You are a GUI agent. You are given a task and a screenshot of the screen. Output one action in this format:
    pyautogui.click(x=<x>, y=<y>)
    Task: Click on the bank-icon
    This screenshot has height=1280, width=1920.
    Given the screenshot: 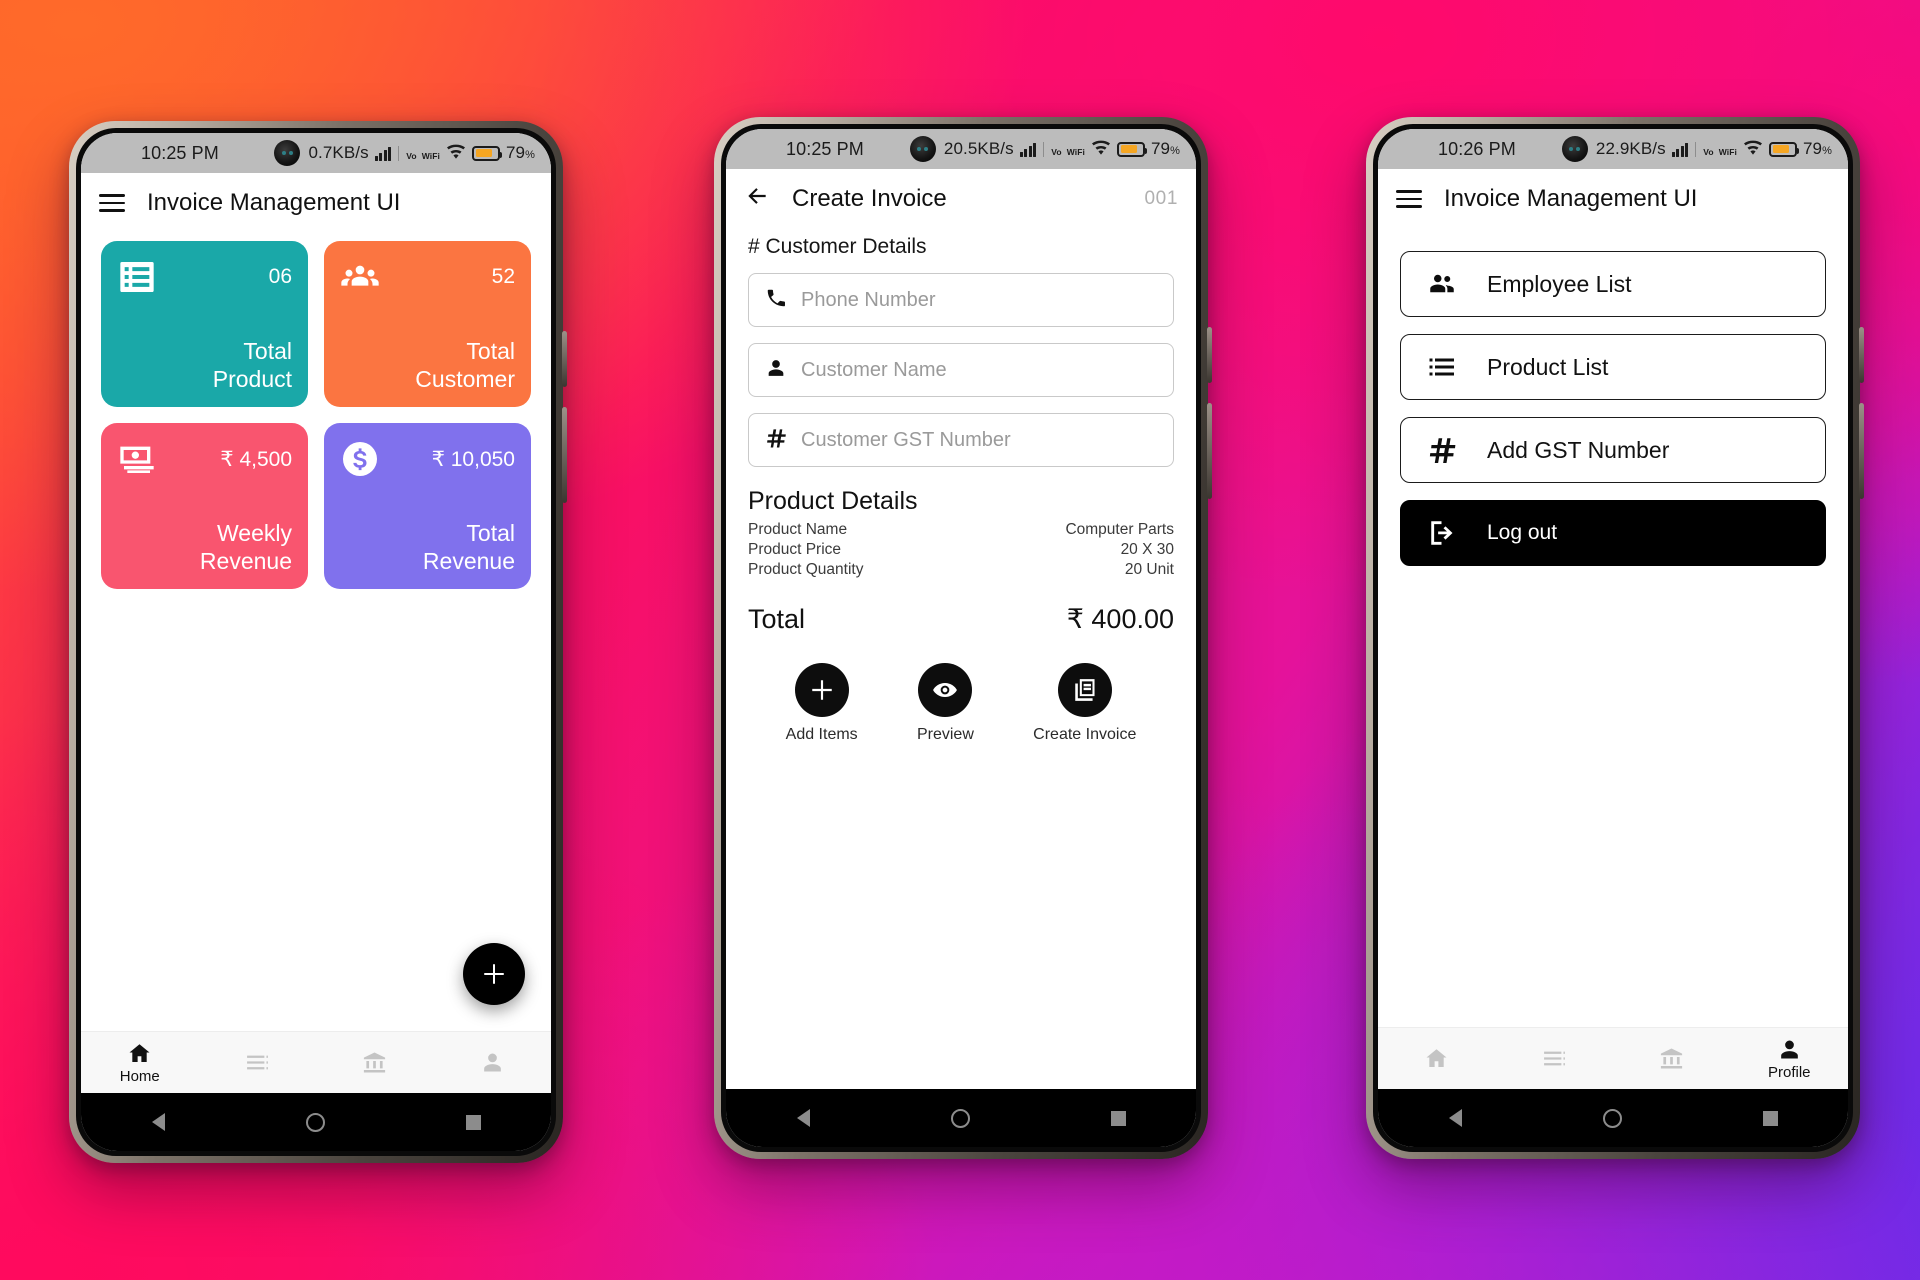 What is the action you would take?
    pyautogui.click(x=375, y=1062)
    